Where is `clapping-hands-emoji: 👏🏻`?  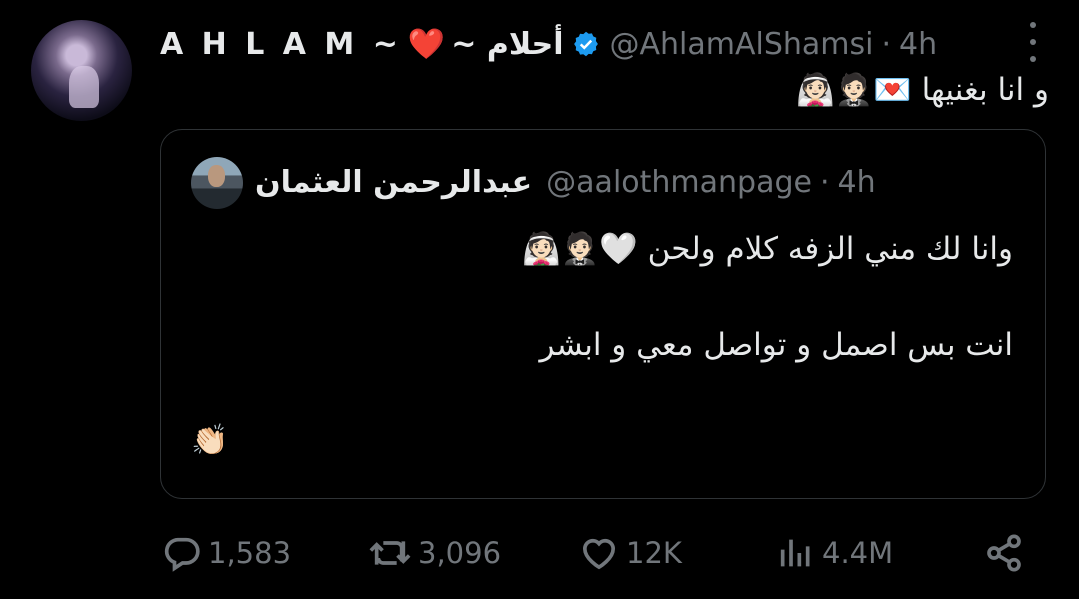 clapping-hands-emoji: 👏🏻 is located at coordinates (210, 440).